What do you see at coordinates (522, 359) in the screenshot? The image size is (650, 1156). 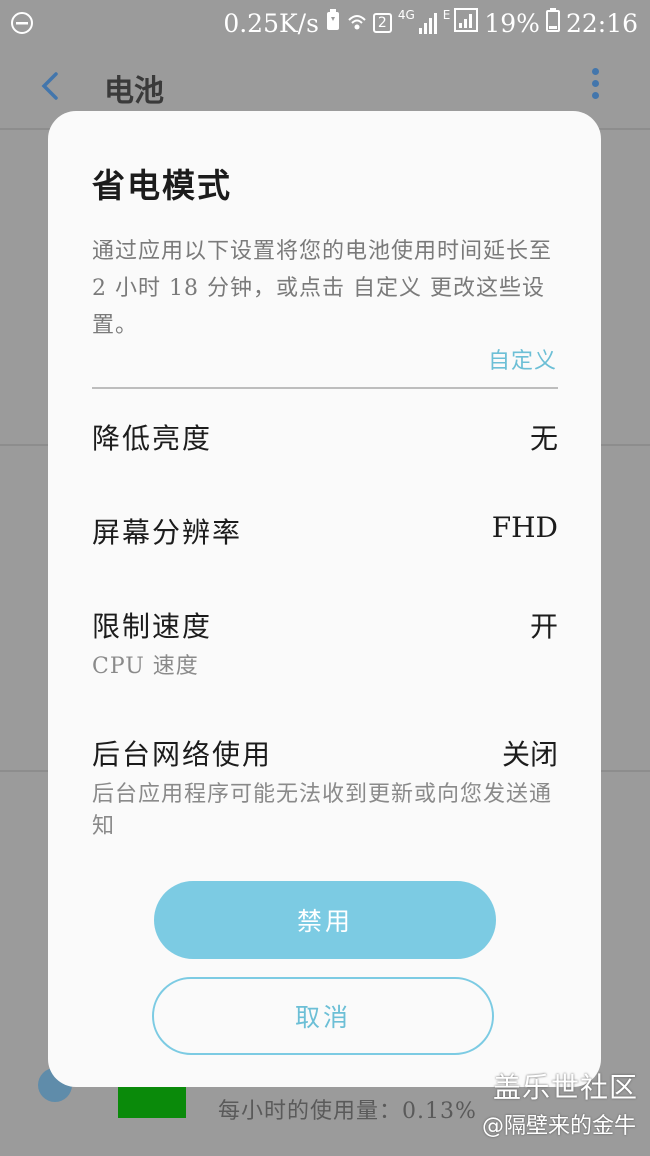 I see `customize-link: 自定义` at bounding box center [522, 359].